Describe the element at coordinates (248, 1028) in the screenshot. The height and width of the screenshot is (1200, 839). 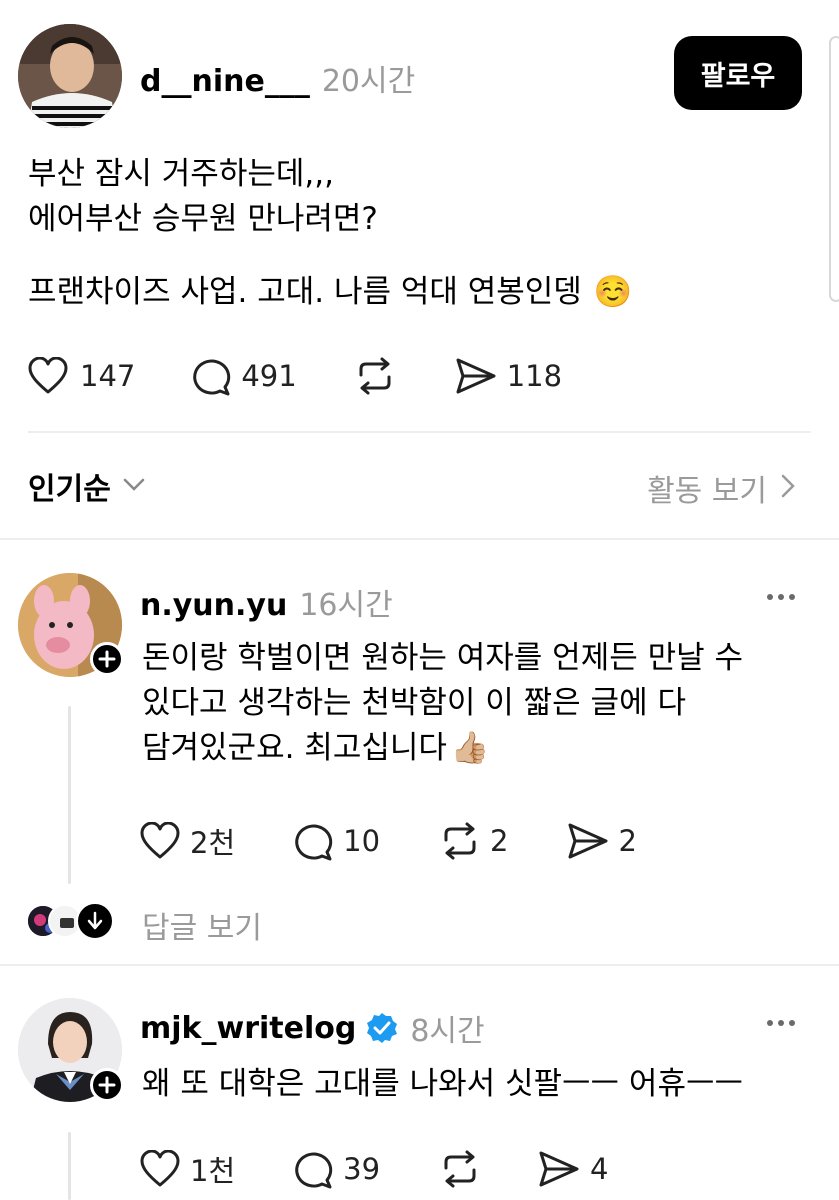
I see `reply-username: mjk_writelog` at that location.